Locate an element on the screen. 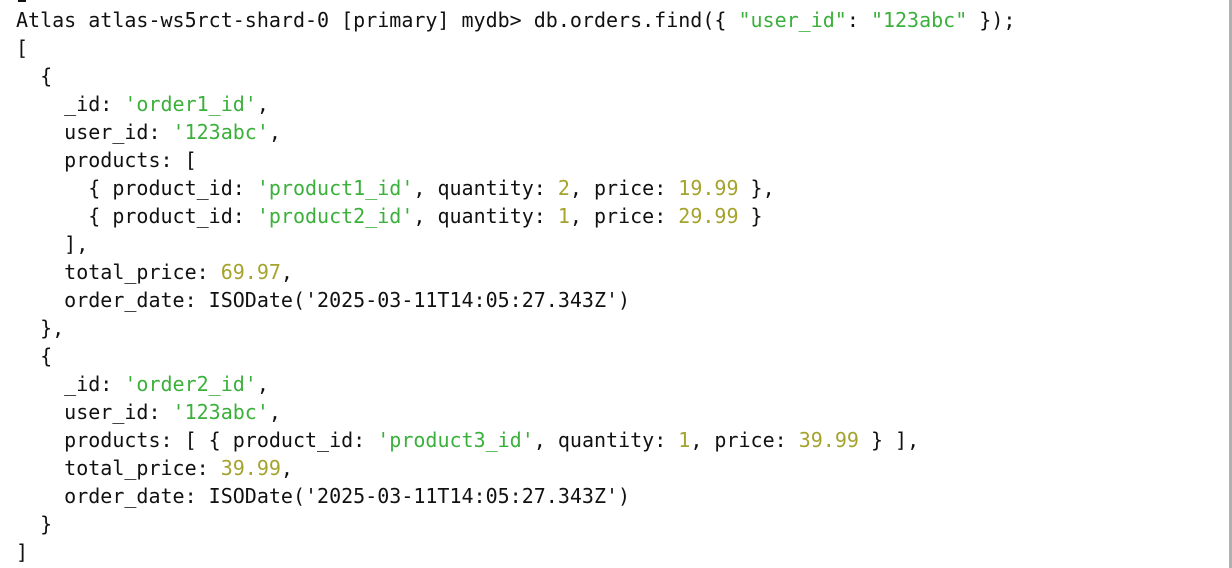  code-text: } ], is located at coordinates (889, 440).